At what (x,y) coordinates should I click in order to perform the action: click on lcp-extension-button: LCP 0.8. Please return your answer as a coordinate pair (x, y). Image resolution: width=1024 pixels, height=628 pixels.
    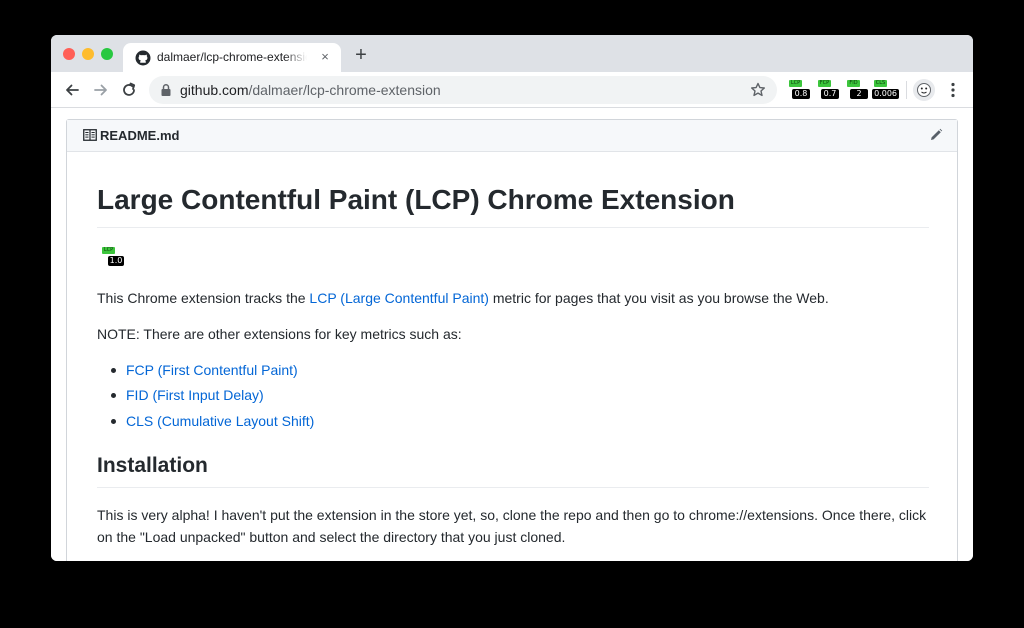
    Looking at the image, I should click on (799, 90).